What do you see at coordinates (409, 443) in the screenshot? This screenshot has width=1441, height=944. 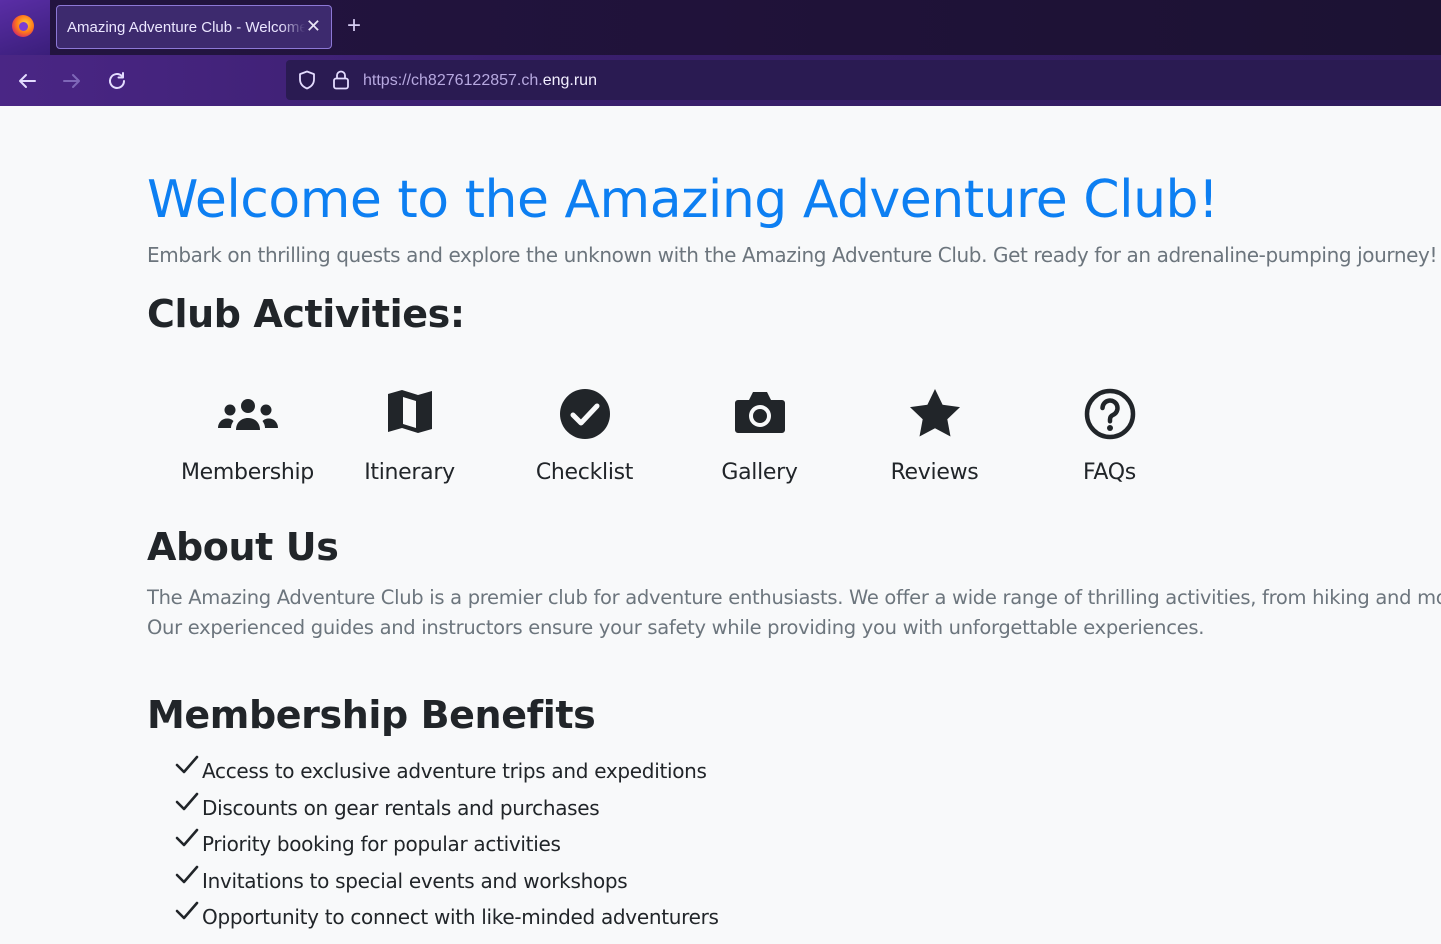 I see `activity-itinerary: Itinerary` at bounding box center [409, 443].